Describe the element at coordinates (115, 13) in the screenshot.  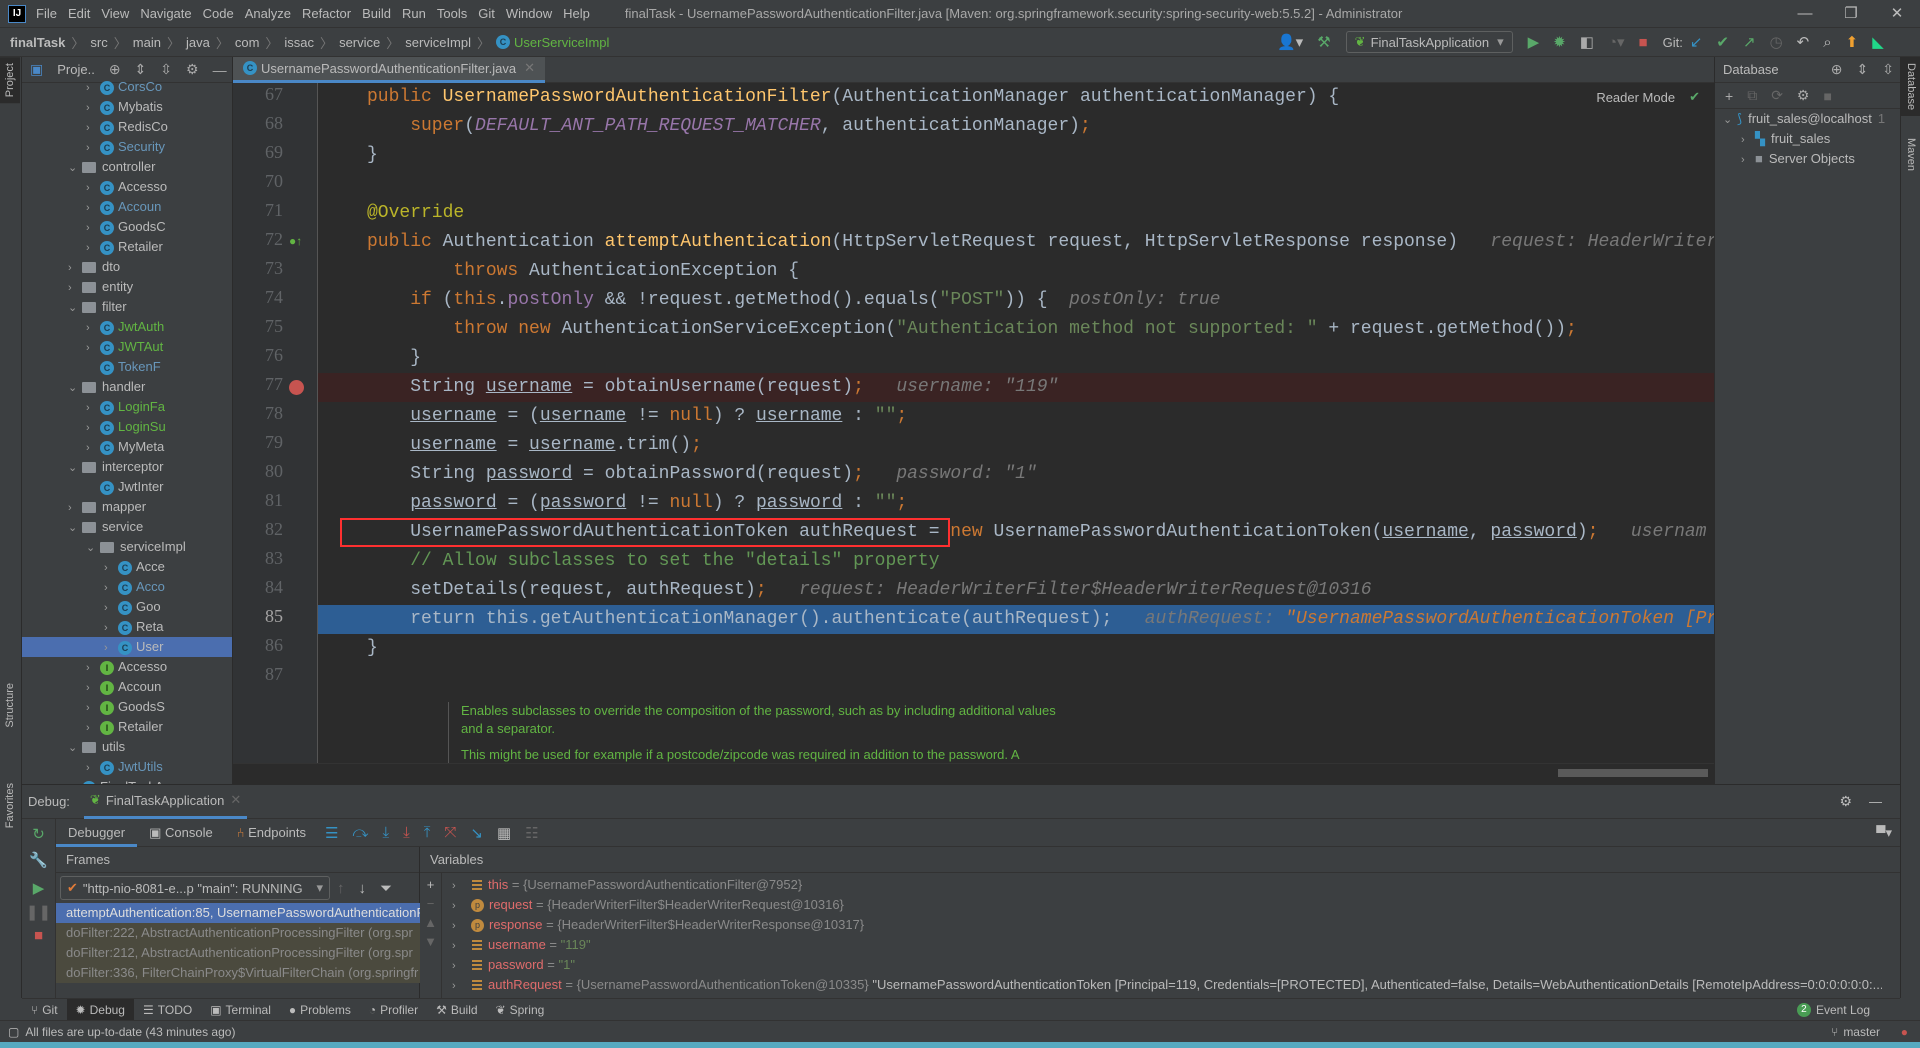
I see `menu-view: View` at that location.